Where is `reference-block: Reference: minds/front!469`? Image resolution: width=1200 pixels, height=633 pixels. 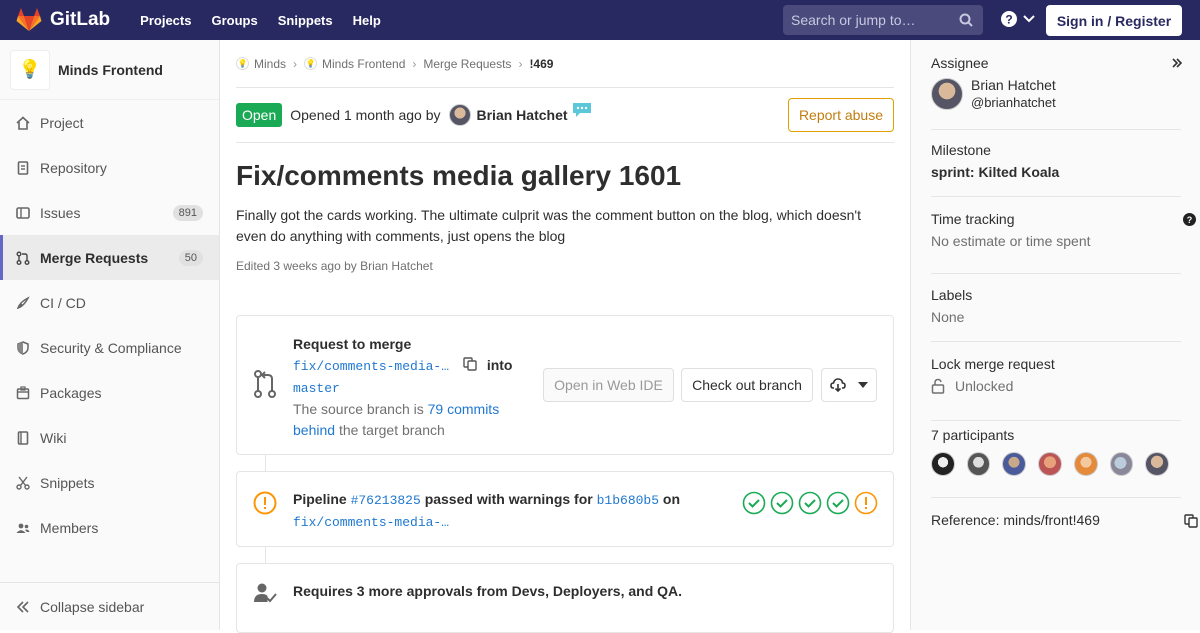 reference-block: Reference: minds/front!469 is located at coordinates (1064, 530).